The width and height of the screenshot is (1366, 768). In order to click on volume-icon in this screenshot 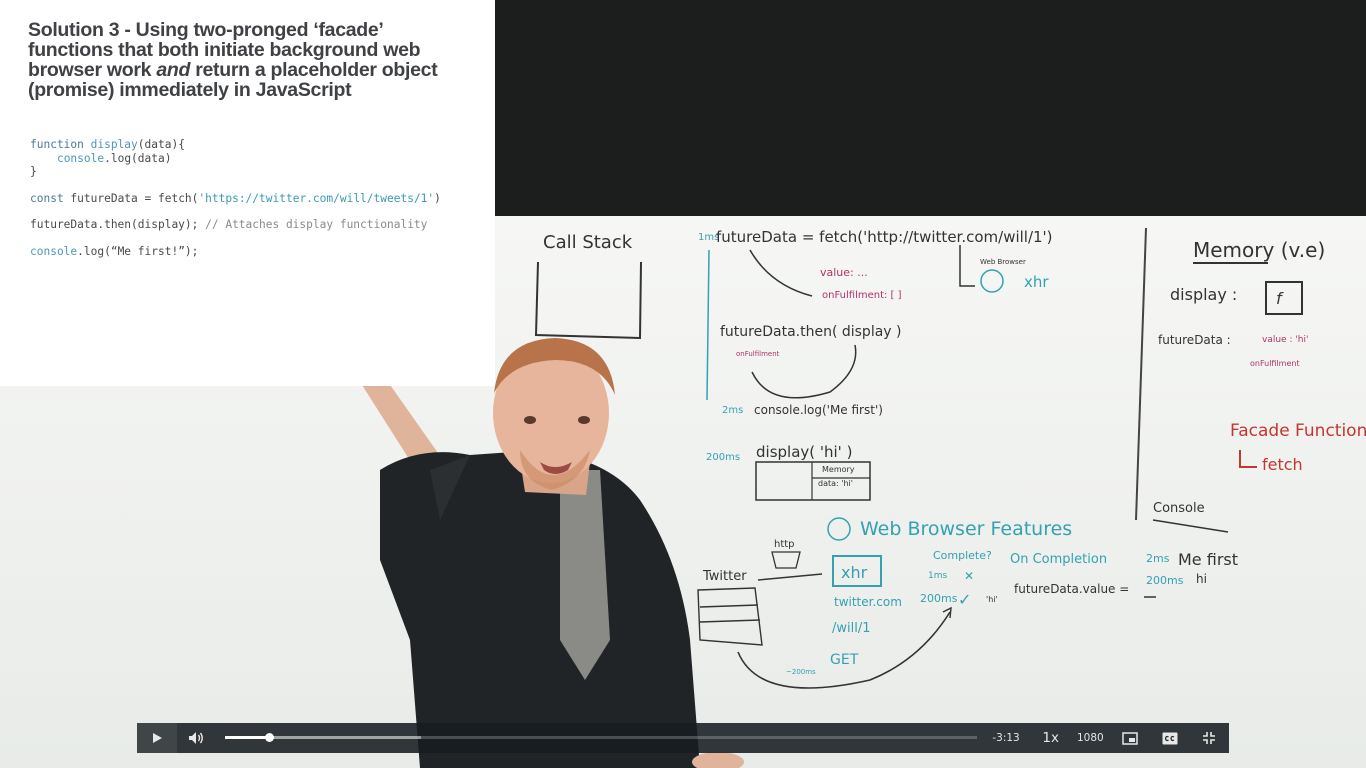, I will do `click(196, 738)`.